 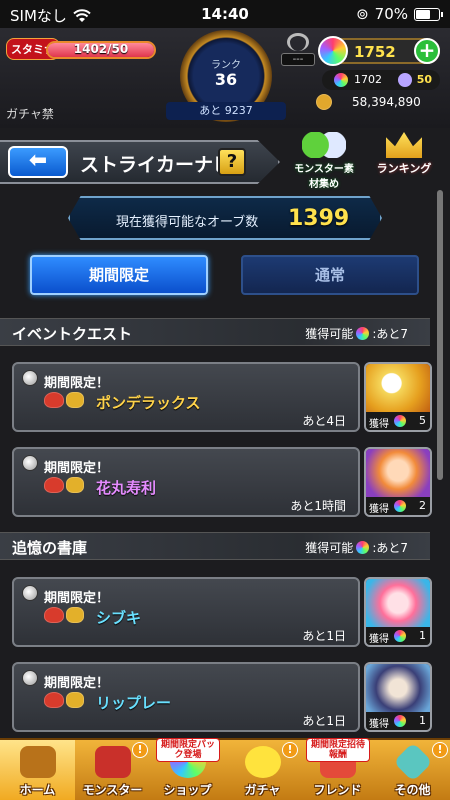 I want to click on tab-limited: 期間限定, so click(x=119, y=275).